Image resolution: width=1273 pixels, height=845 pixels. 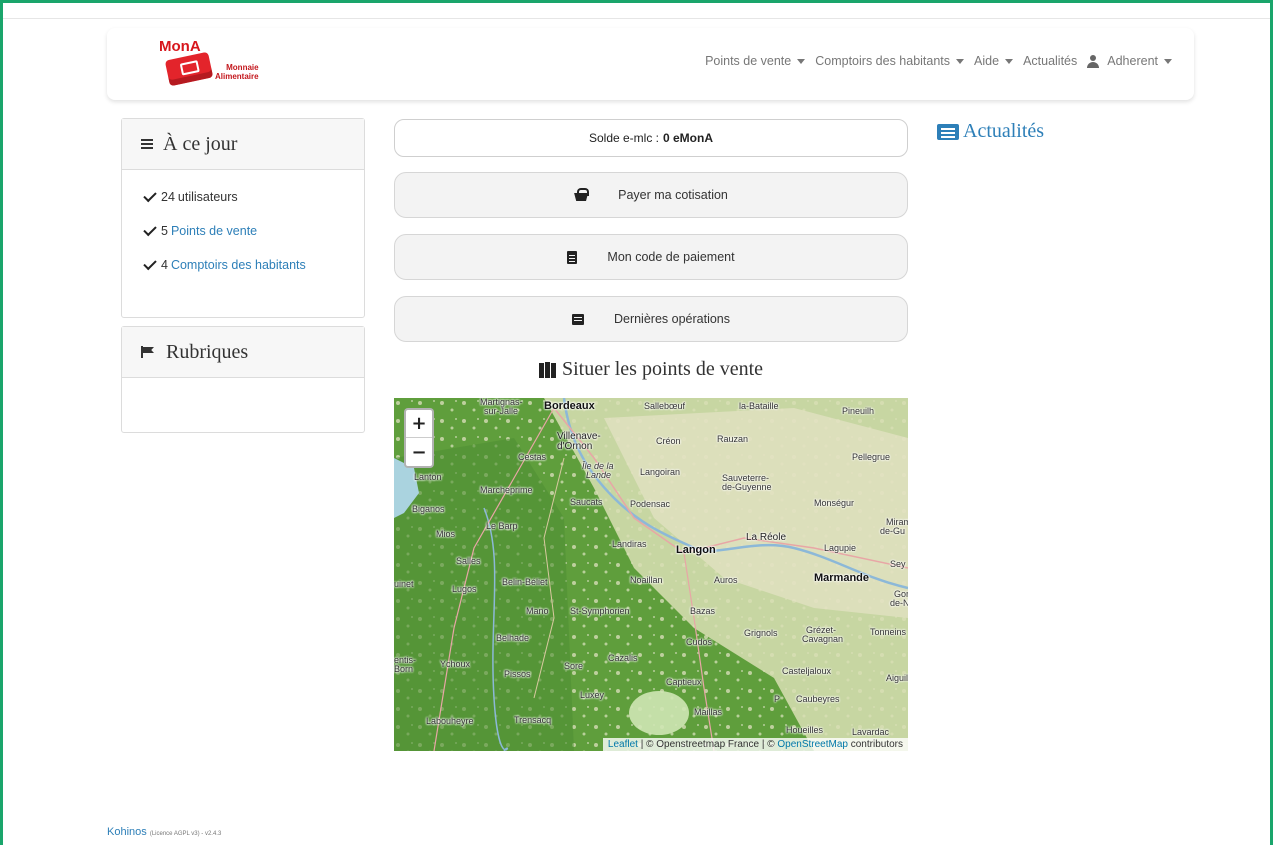 What do you see at coordinates (468, 561) in the screenshot?
I see `map-label-salles: Salles` at bounding box center [468, 561].